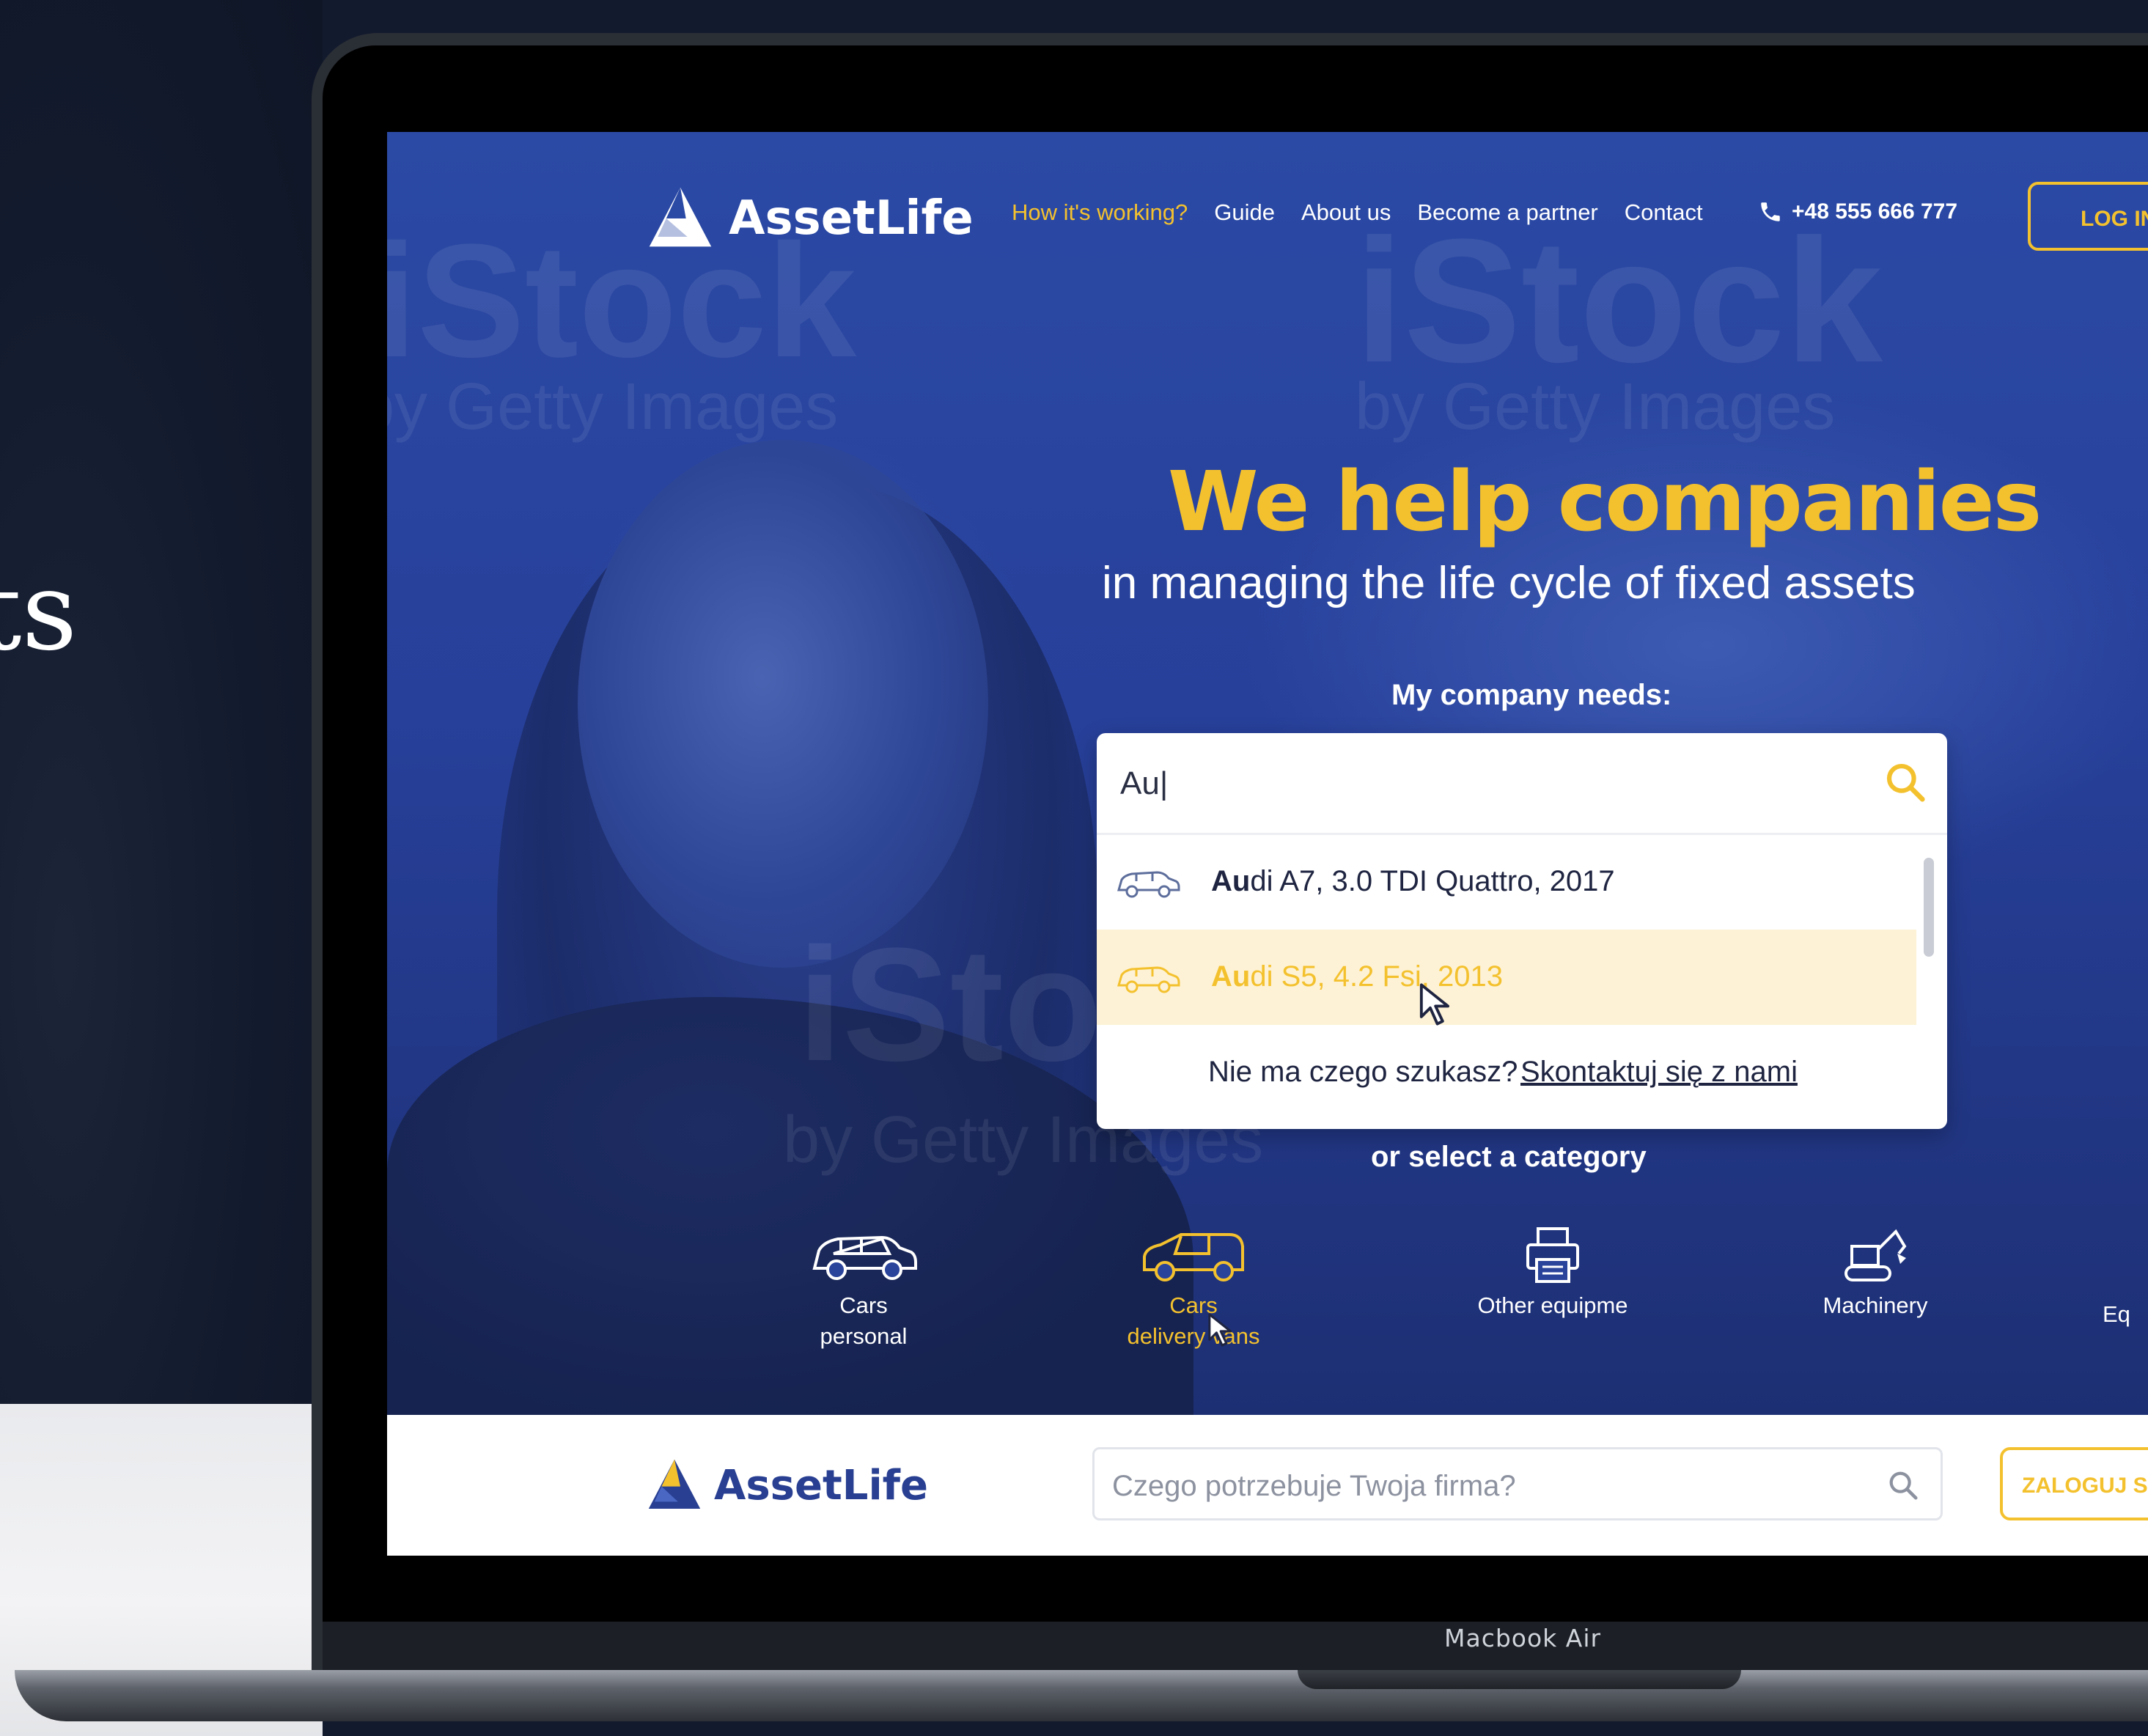 This screenshot has width=2148, height=1736. Describe the element at coordinates (1664, 212) in the screenshot. I see `nav-link-contact: Contact` at that location.